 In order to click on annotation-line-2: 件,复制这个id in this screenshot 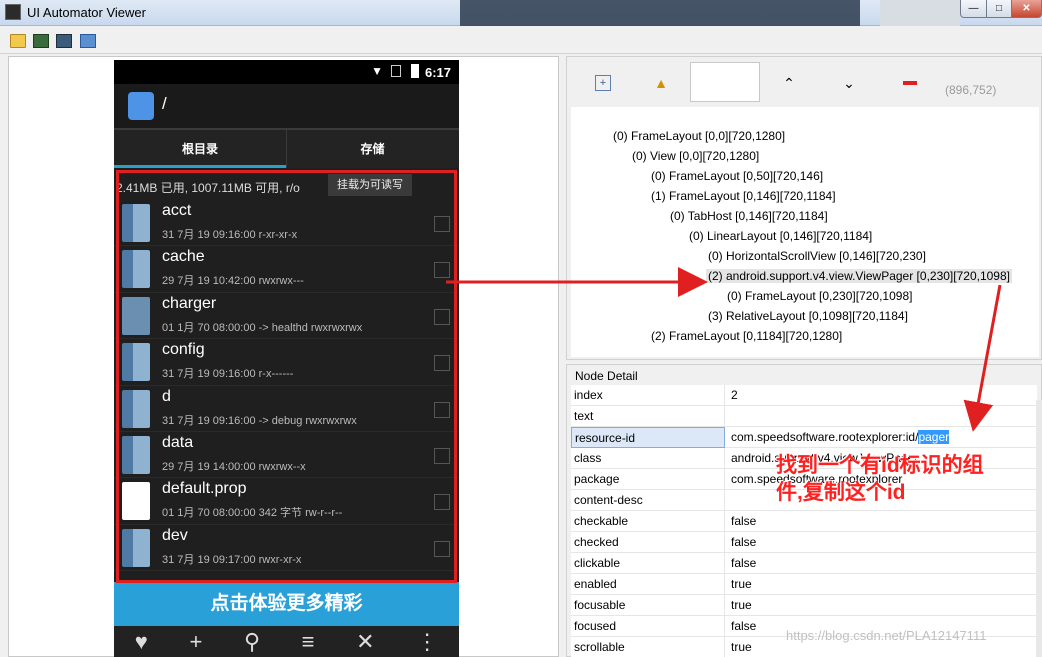, I will do `click(841, 492)`.